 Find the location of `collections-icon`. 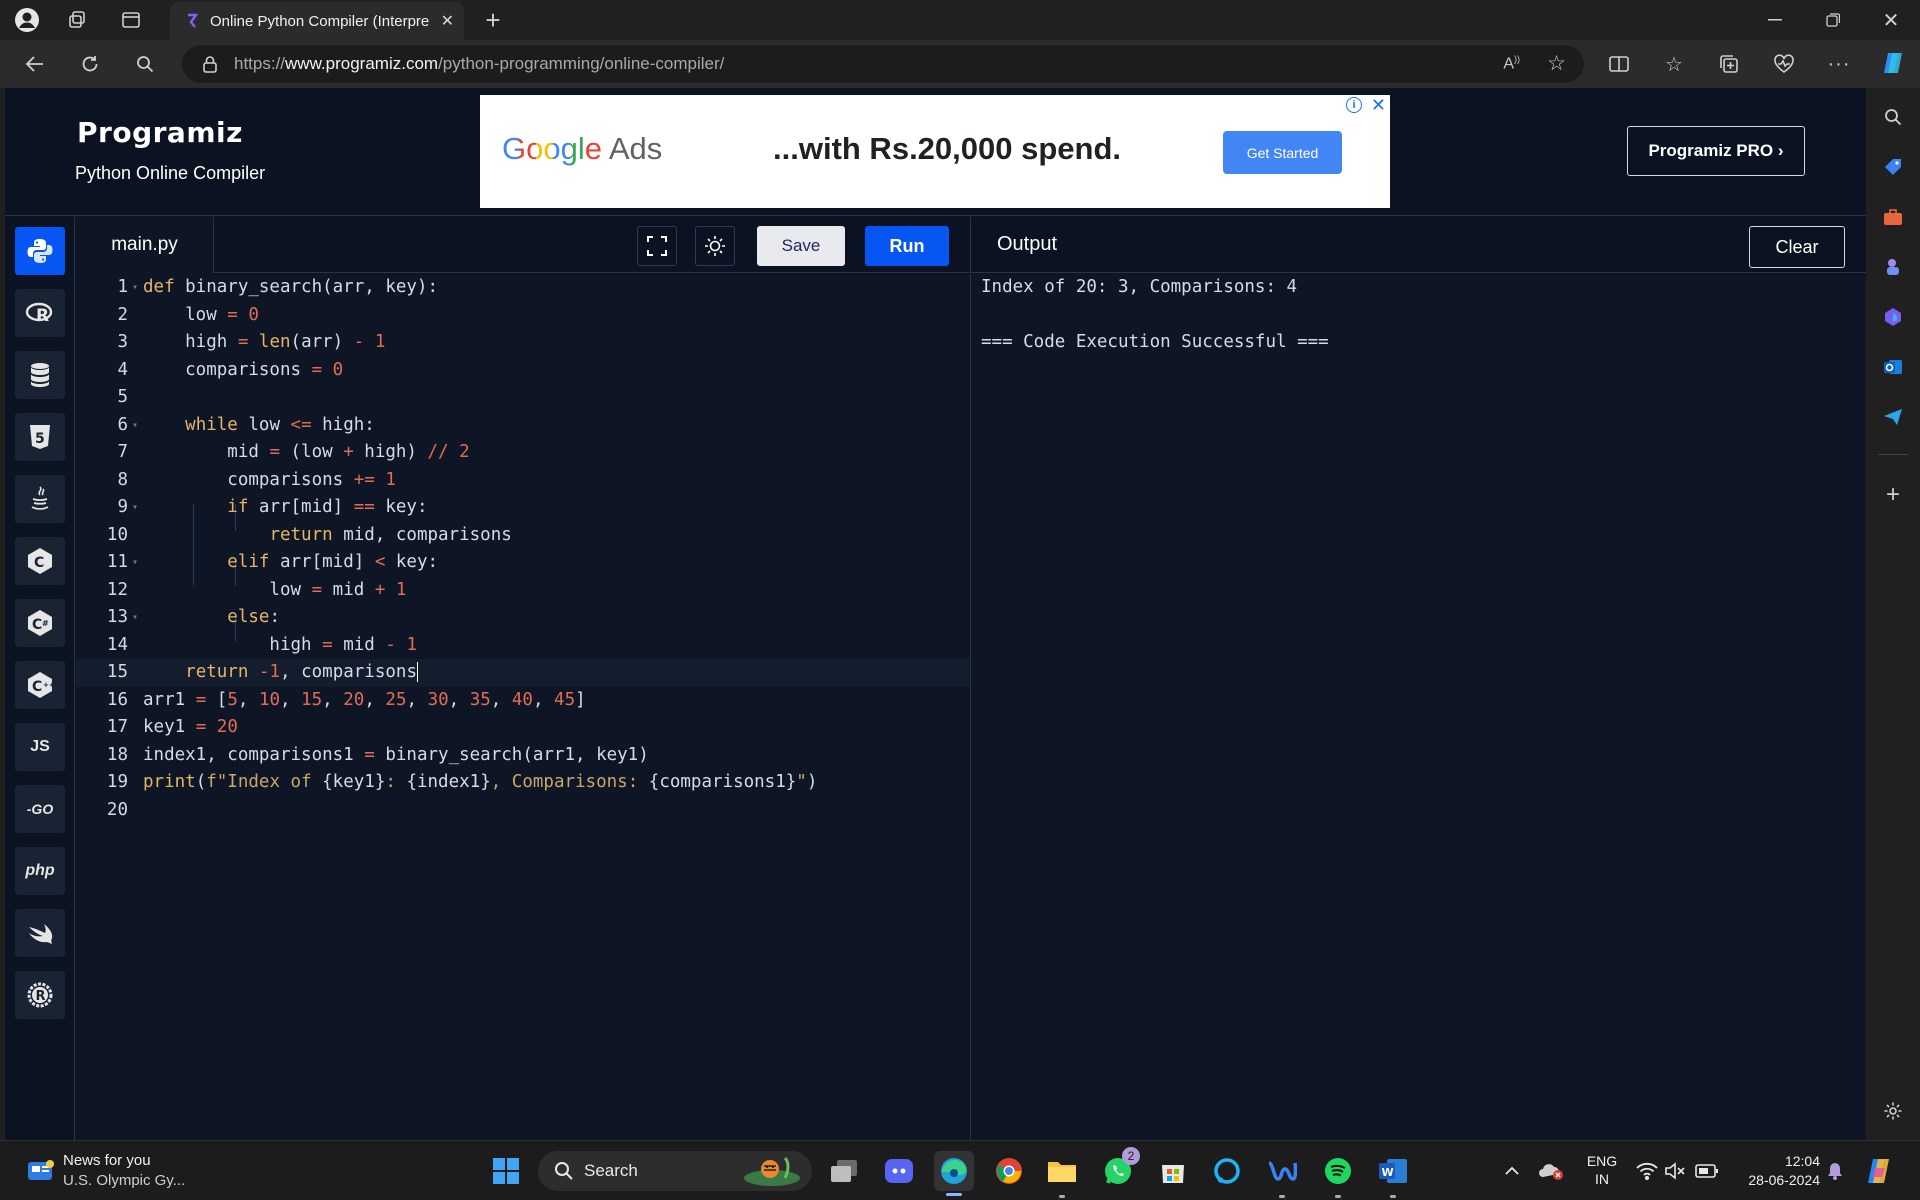

collections-icon is located at coordinates (1729, 64).